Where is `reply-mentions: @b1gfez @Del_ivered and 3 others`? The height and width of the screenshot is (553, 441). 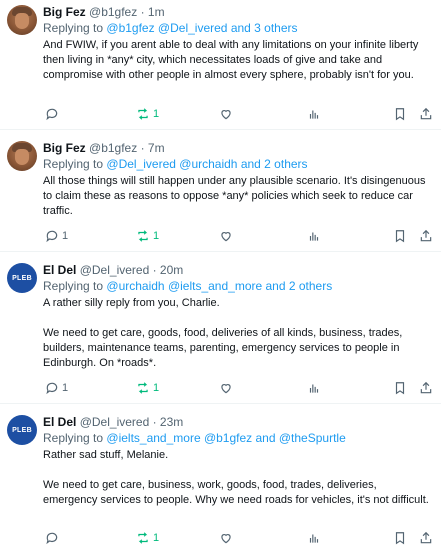
reply-mentions: @b1gfez @Del_ivered and 3 others is located at coordinates (201, 28).